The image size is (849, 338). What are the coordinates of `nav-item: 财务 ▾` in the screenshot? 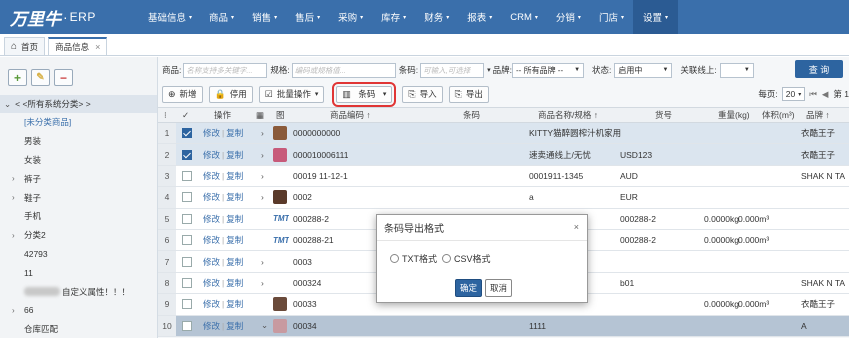 It's located at (436, 17).